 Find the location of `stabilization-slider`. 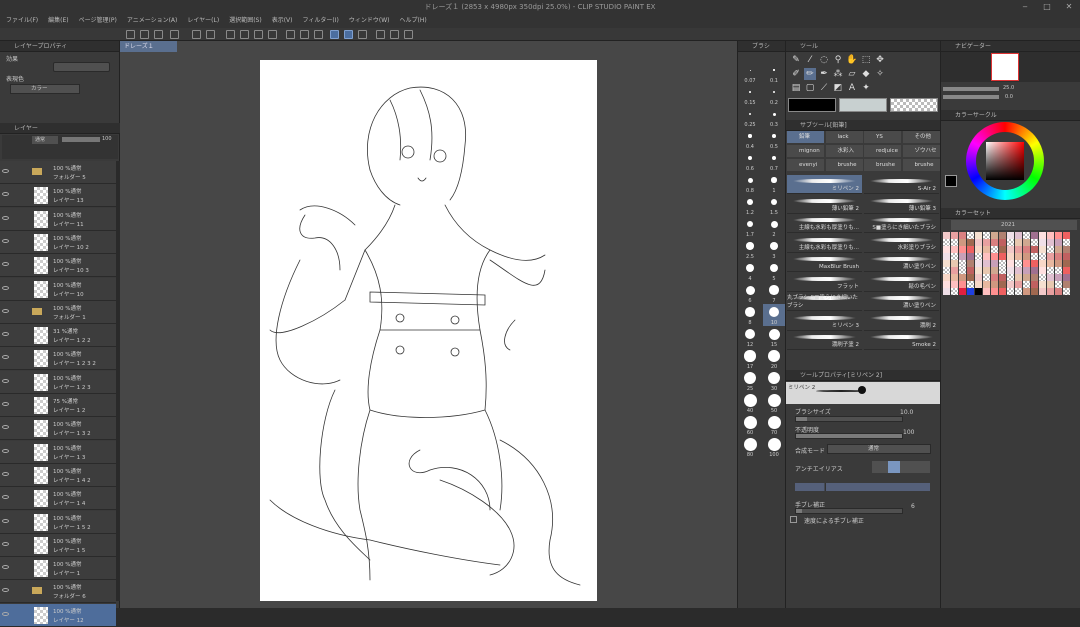

stabilization-slider is located at coordinates (849, 511).